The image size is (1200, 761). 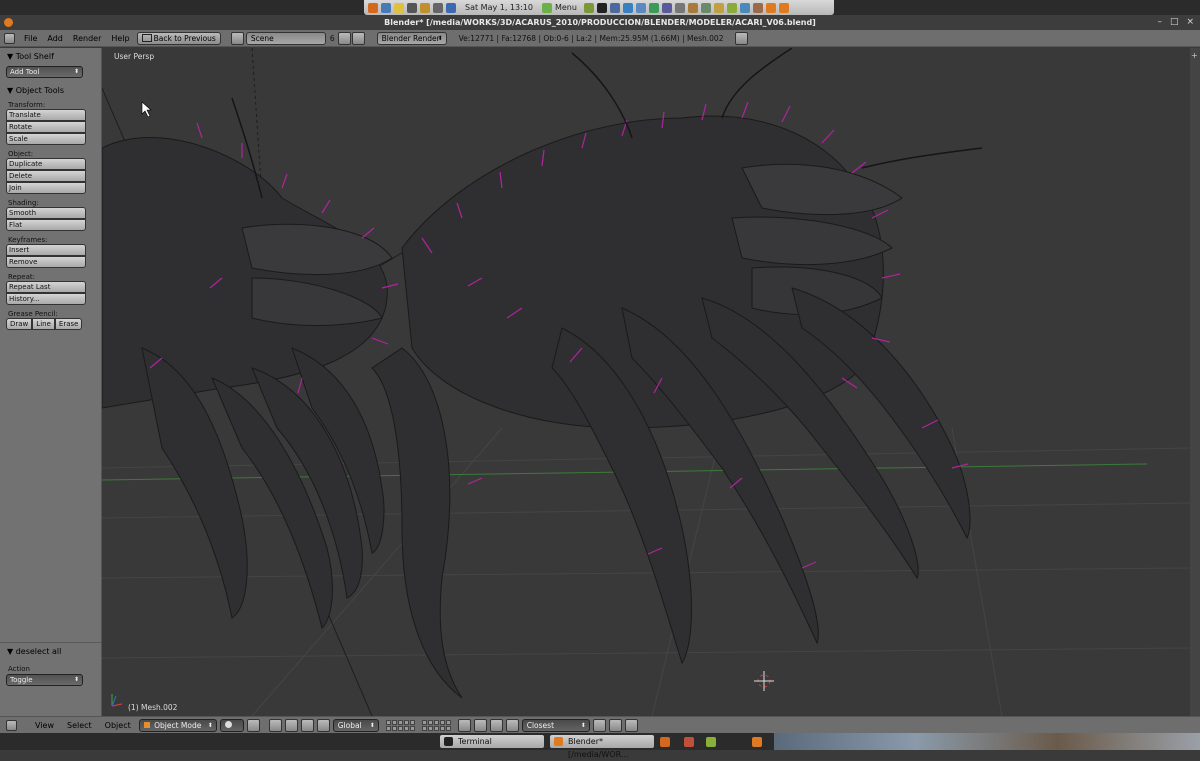 I want to click on scale-manipulator-icon, so click(x=323, y=725).